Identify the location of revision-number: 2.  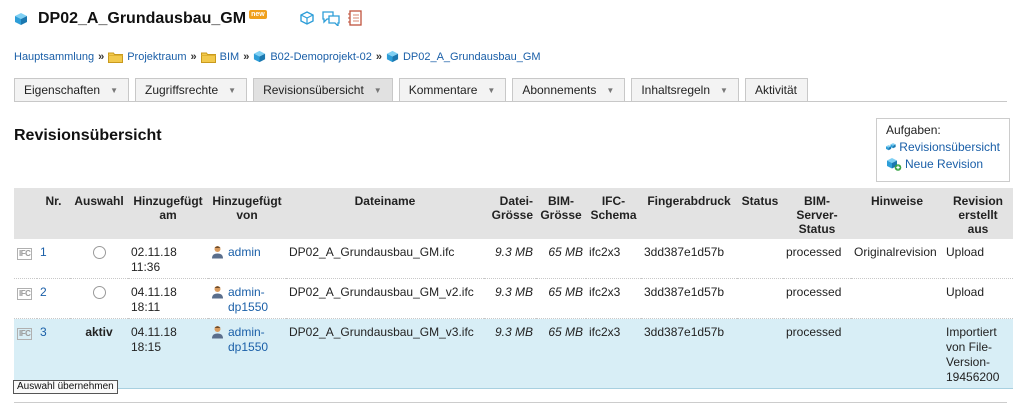
(53, 298).